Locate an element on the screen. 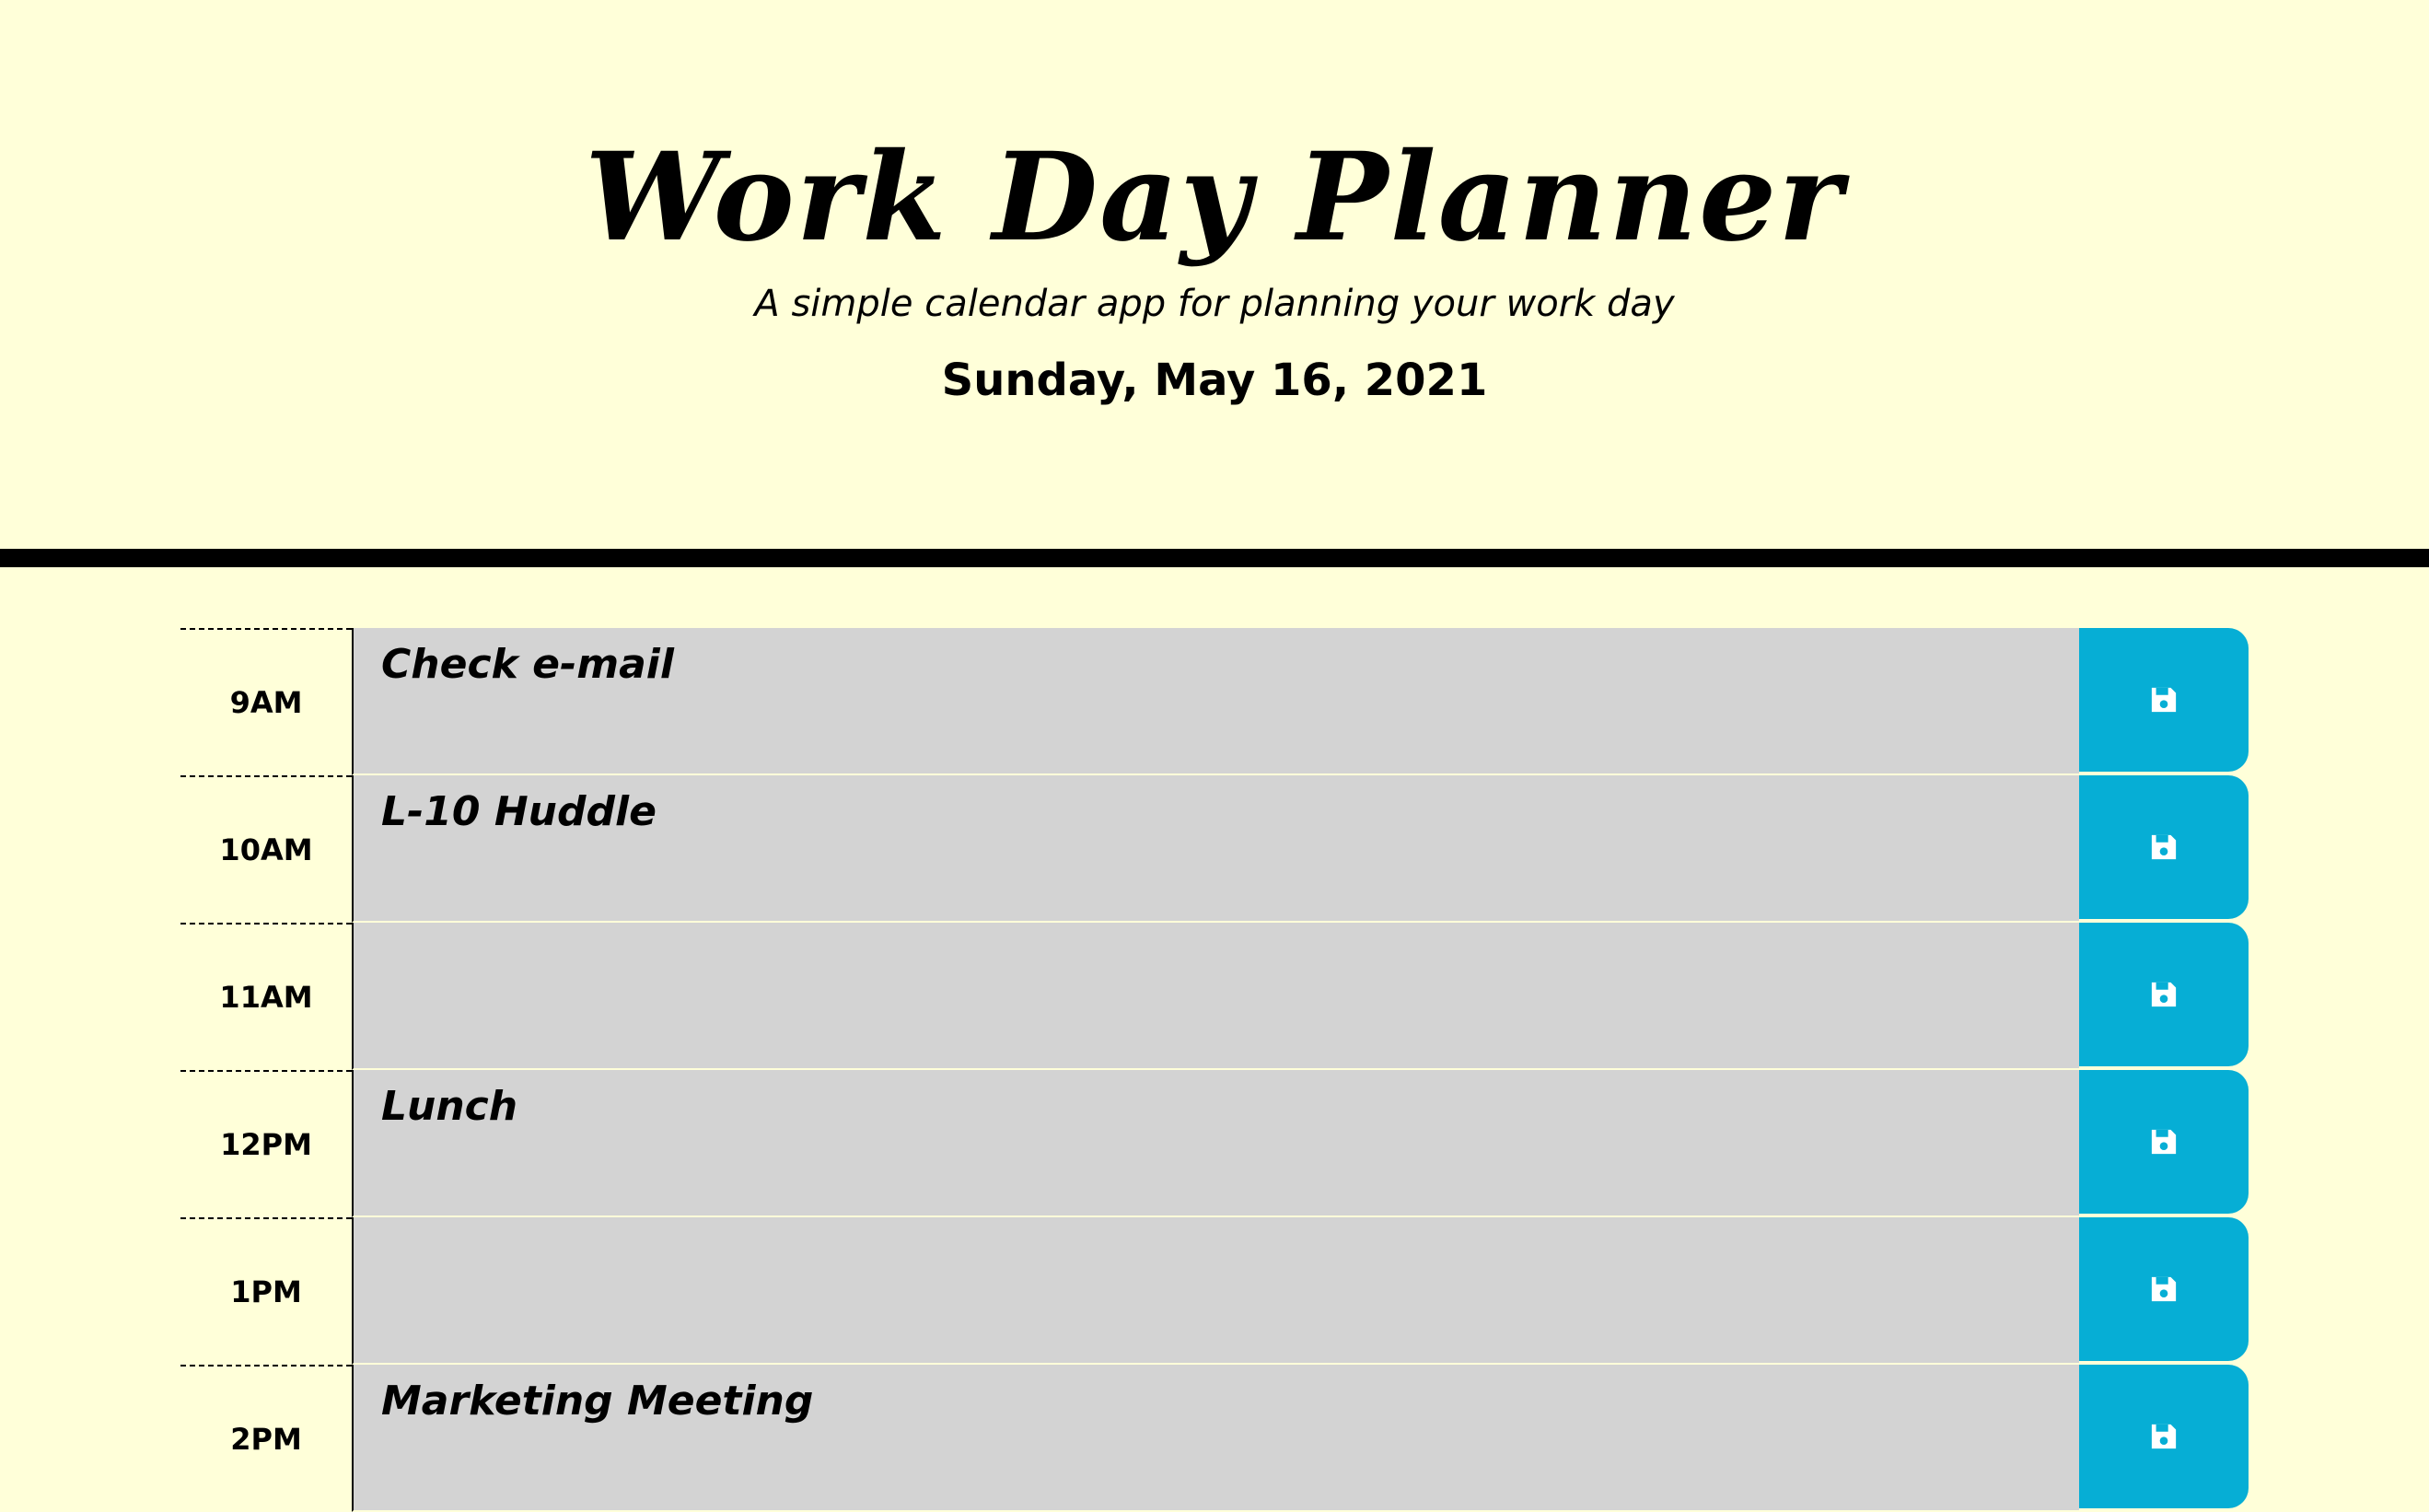 The width and height of the screenshot is (2429, 1512). time-block-description: Marketing Meeting is located at coordinates (1215, 1439).